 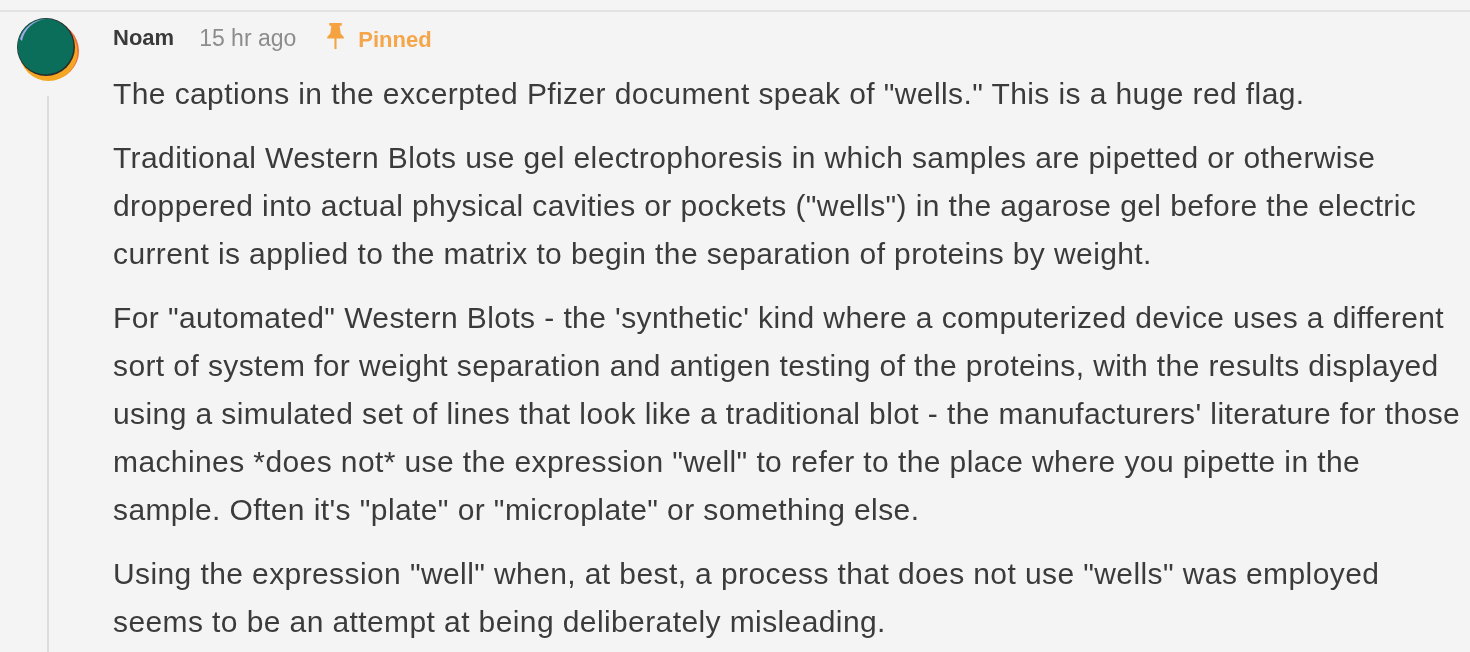 I want to click on pushpin-icon, so click(x=336, y=35).